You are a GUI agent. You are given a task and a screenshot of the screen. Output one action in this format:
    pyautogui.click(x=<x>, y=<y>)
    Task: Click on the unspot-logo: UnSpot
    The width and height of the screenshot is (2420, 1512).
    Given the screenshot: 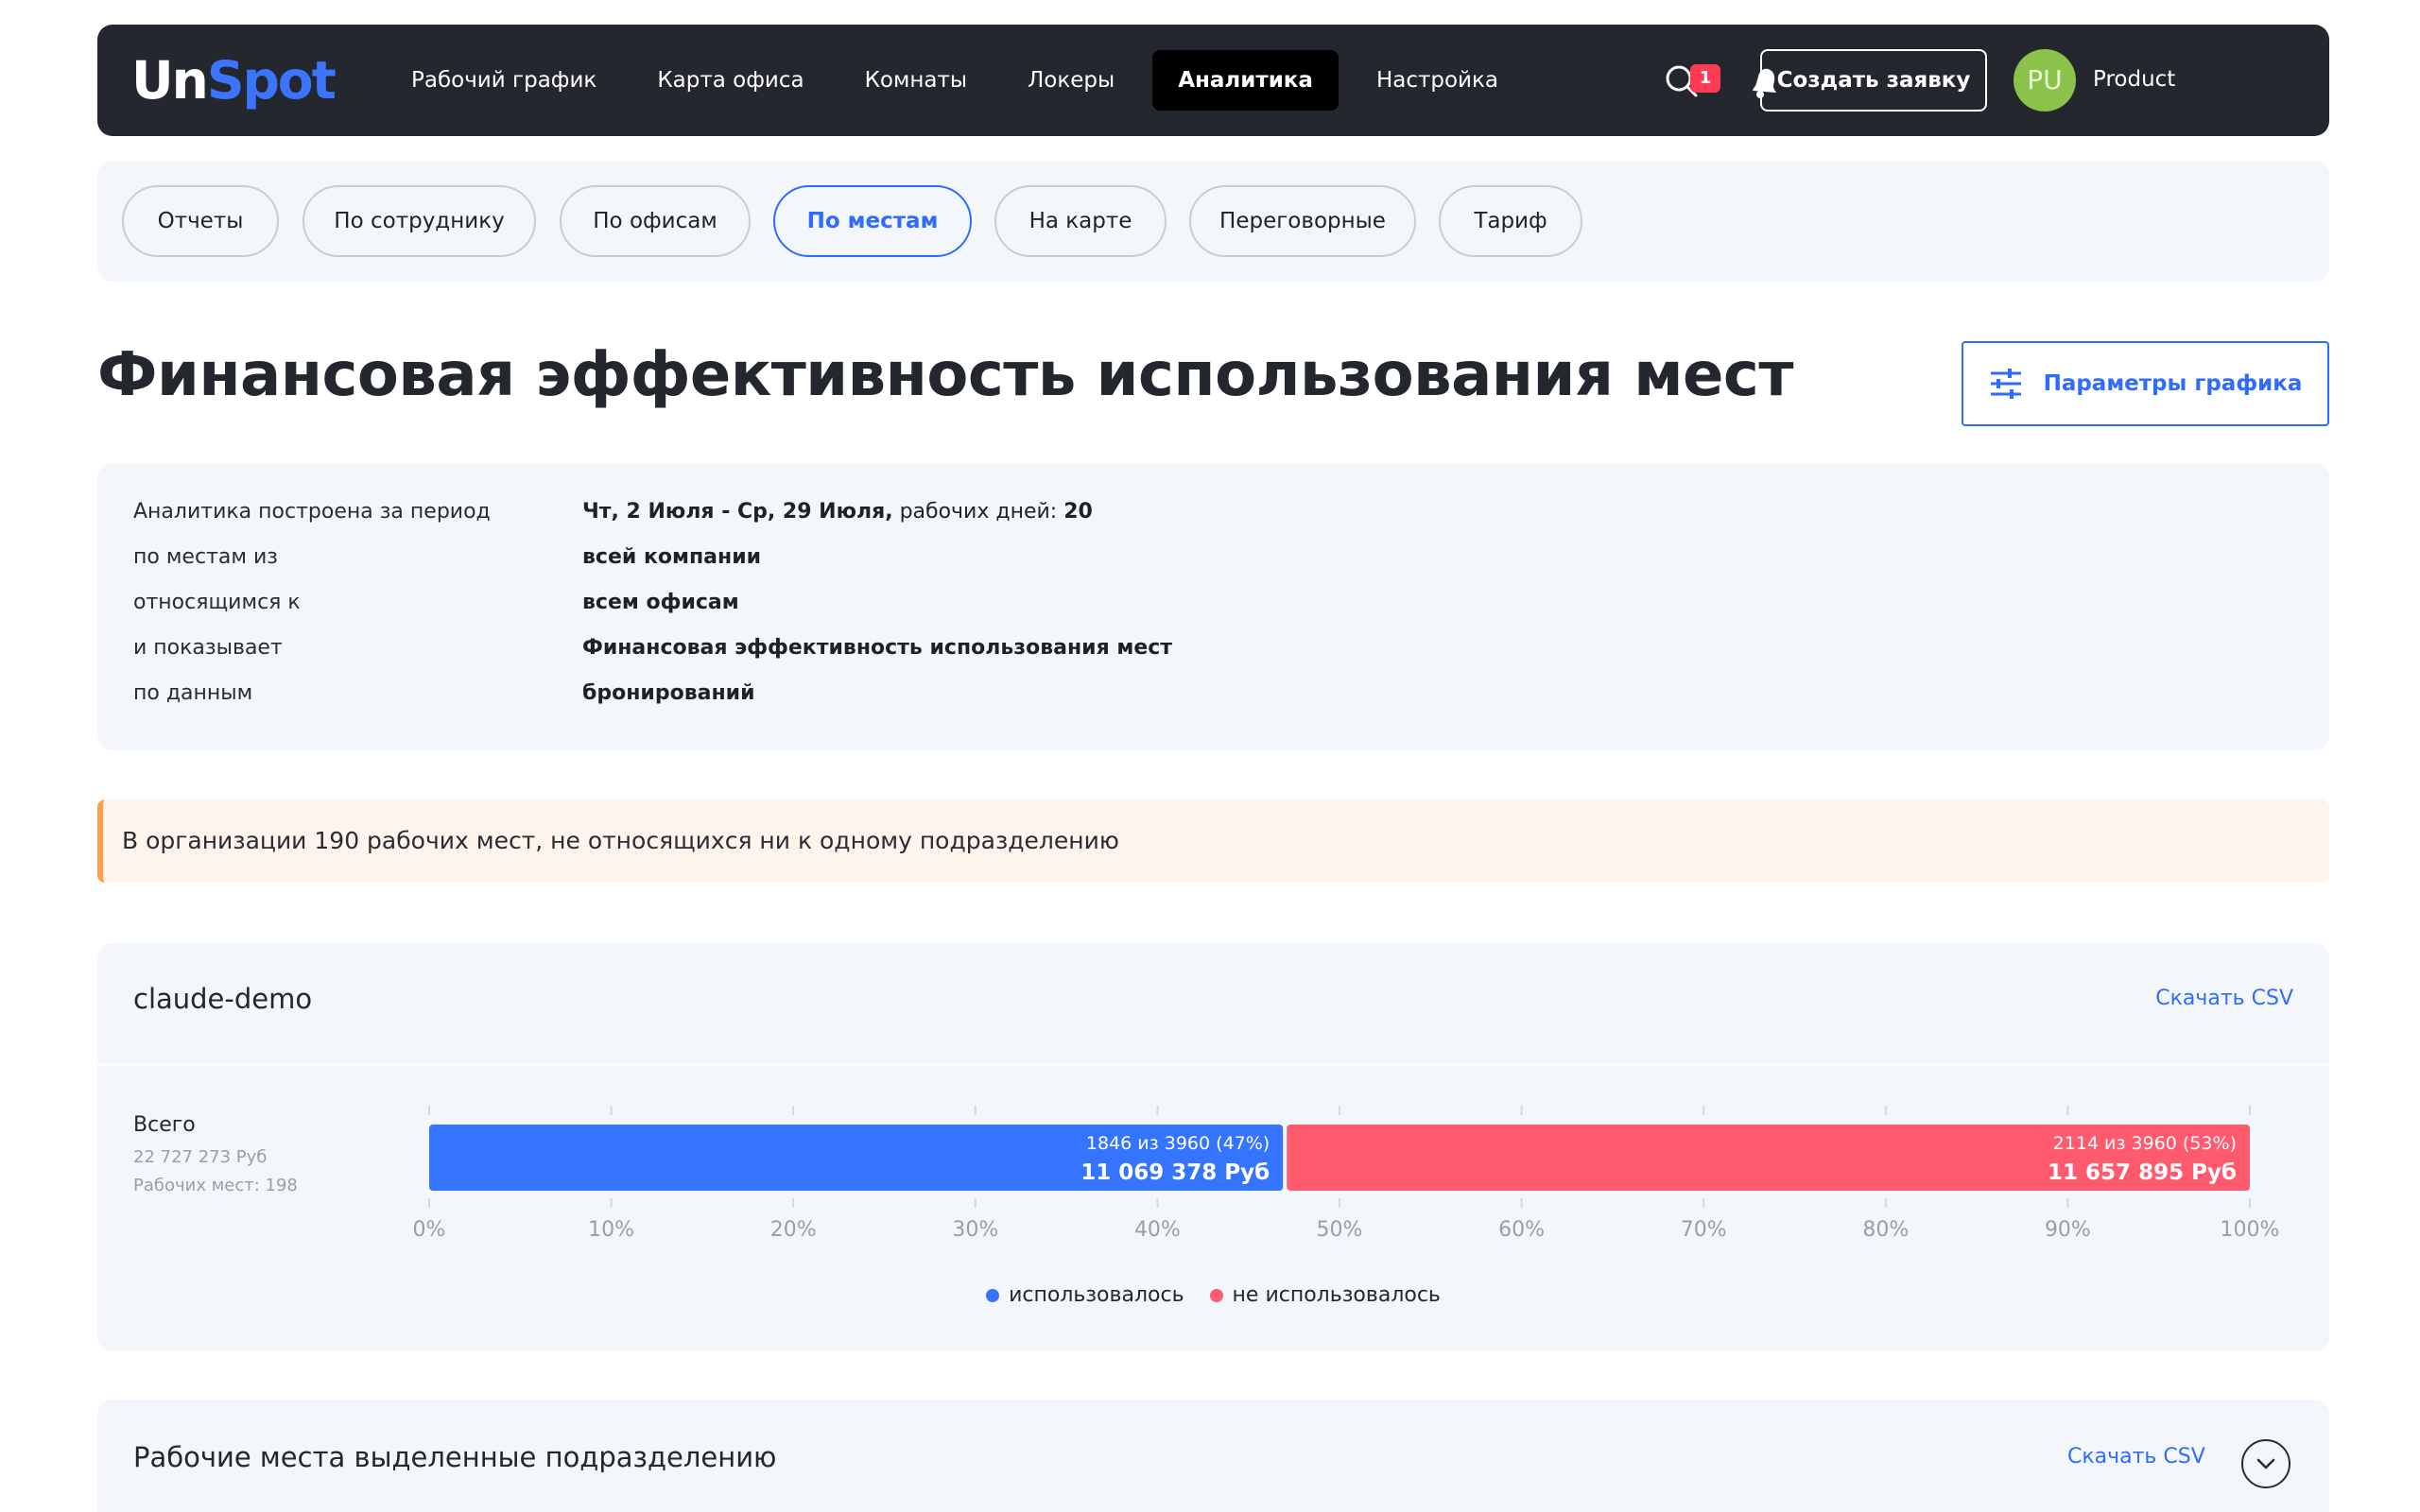 What is the action you would take?
    pyautogui.click(x=234, y=80)
    